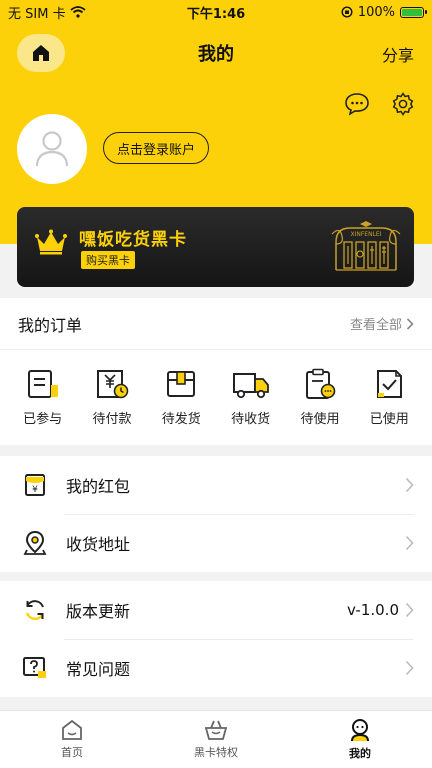 This screenshot has width=432, height=768. Describe the element at coordinates (320, 419) in the screenshot. I see `order-status-label: 待使用` at that location.